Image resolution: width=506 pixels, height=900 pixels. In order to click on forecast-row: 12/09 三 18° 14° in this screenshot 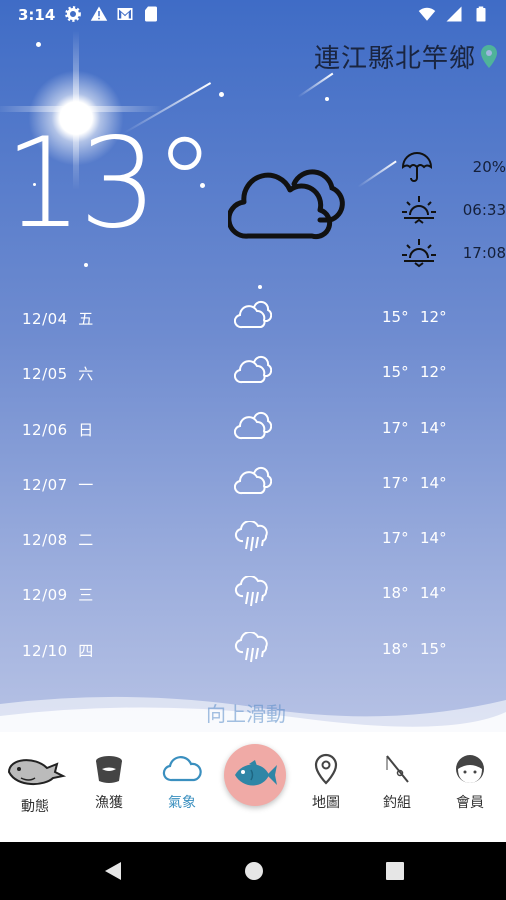, I will do `click(253, 593)`.